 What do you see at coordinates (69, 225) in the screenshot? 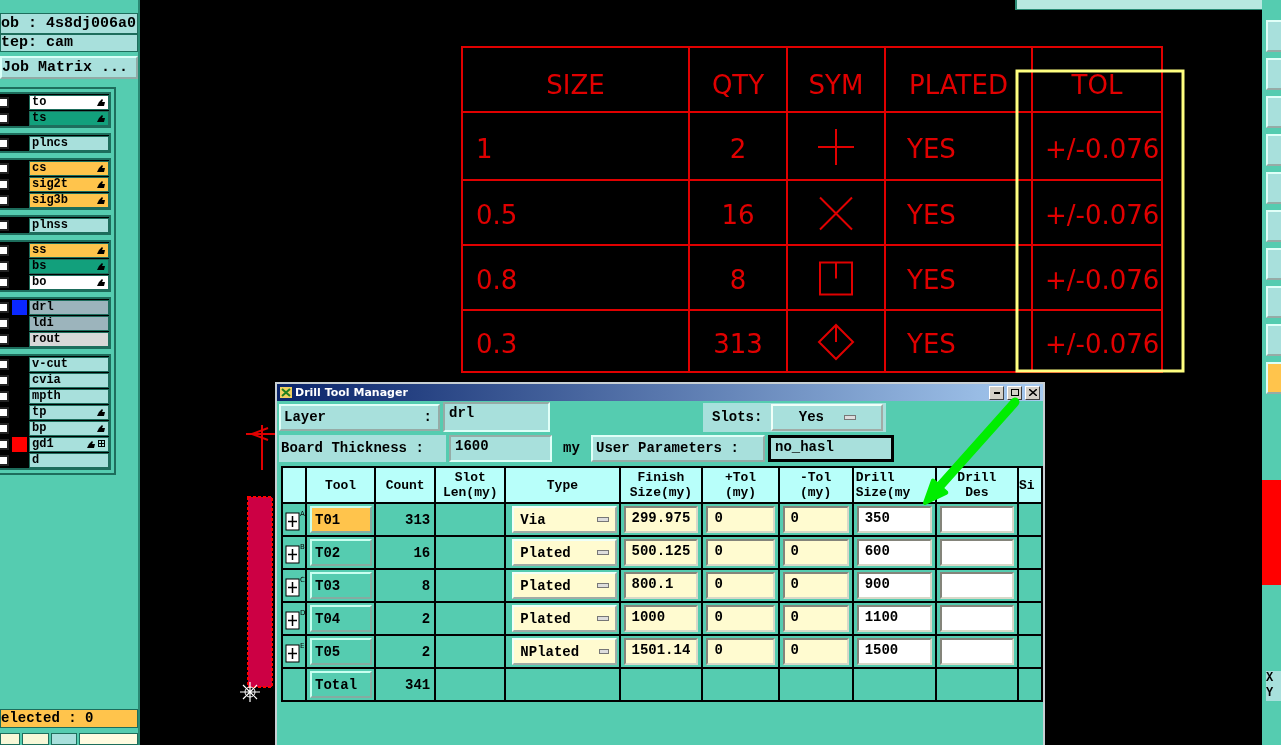
I see `layer-name: plnss` at bounding box center [69, 225].